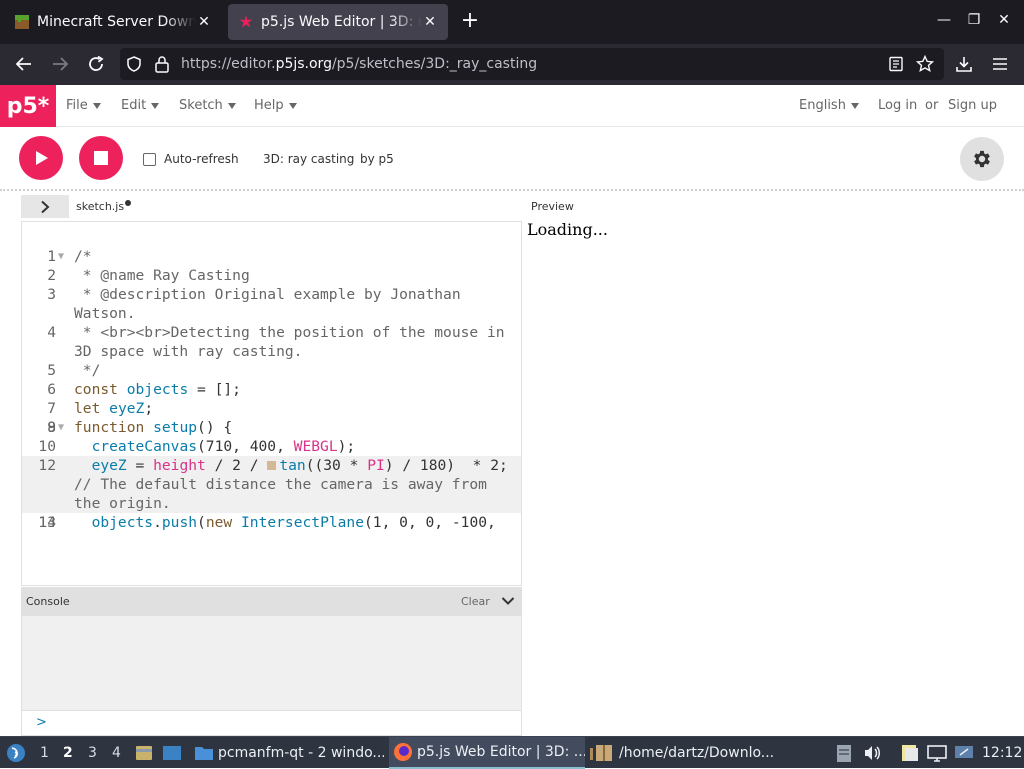 The image size is (1024, 769). What do you see at coordinates (272, 465) in the screenshot?
I see `color-swatch-icon` at bounding box center [272, 465].